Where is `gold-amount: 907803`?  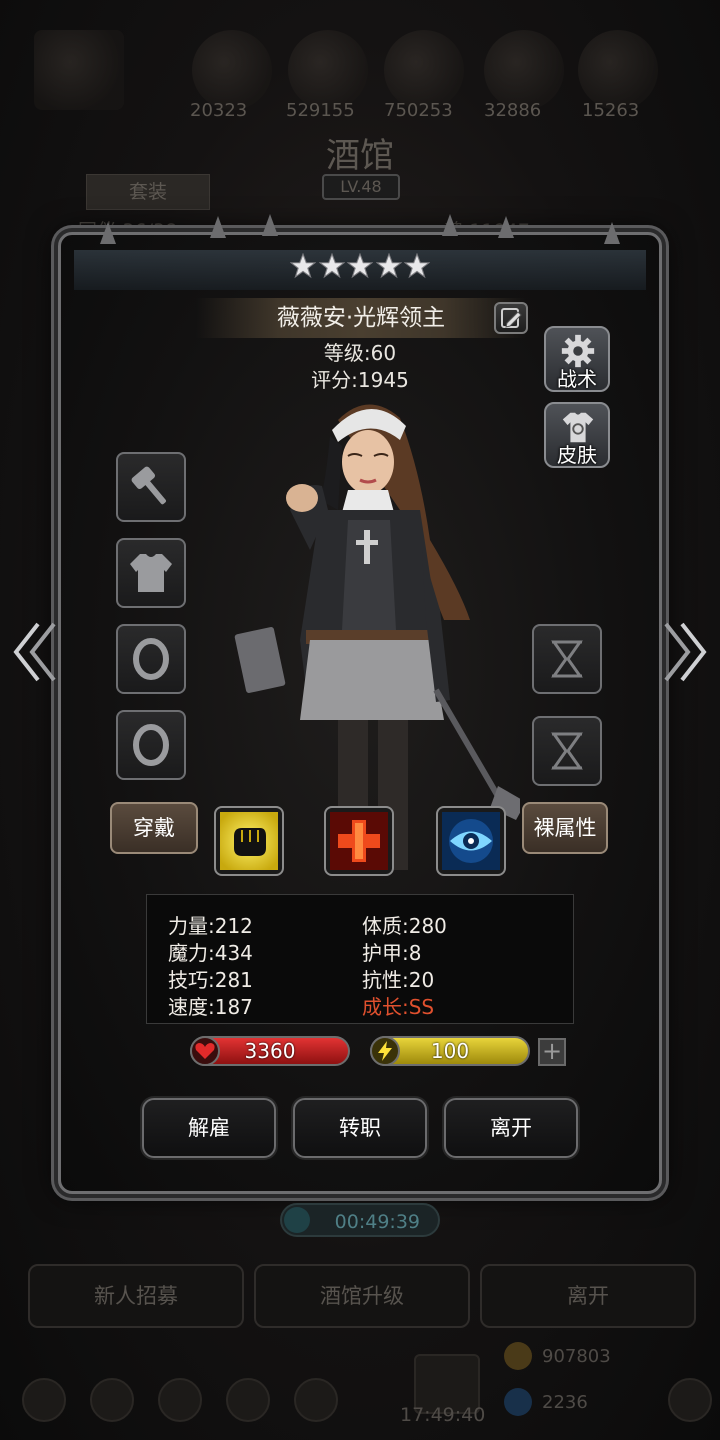
gold-amount: 907803 is located at coordinates (576, 1356).